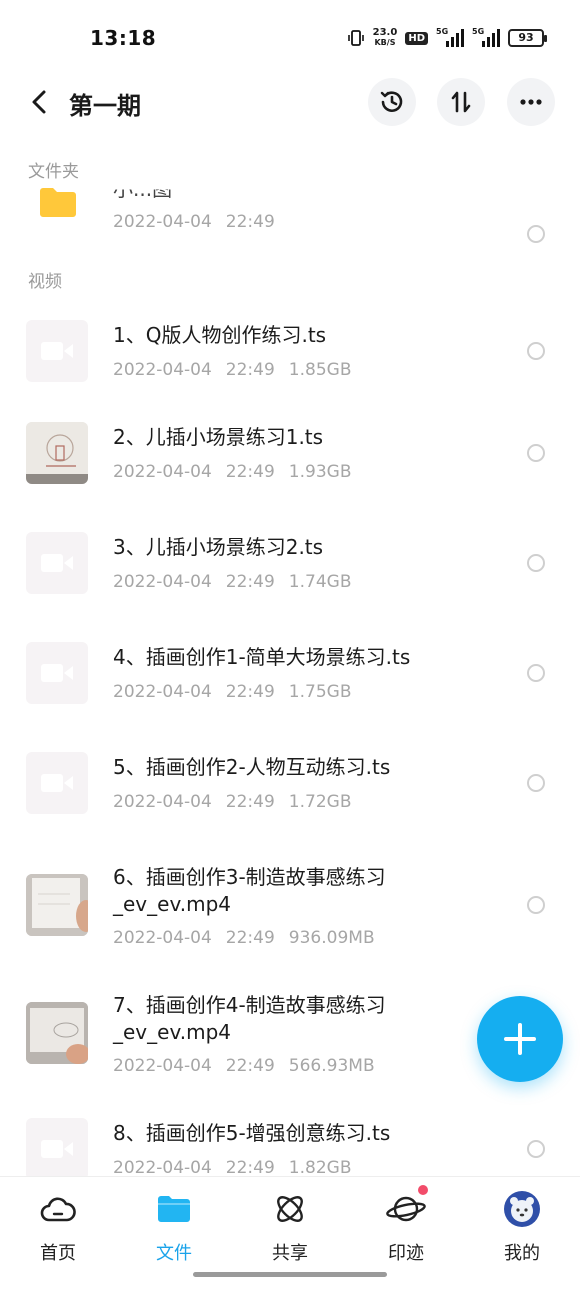 This screenshot has width=580, height=1289. What do you see at coordinates (290, 215) in the screenshot?
I see `folder-row: 小...图 2022-04-04 22:49` at bounding box center [290, 215].